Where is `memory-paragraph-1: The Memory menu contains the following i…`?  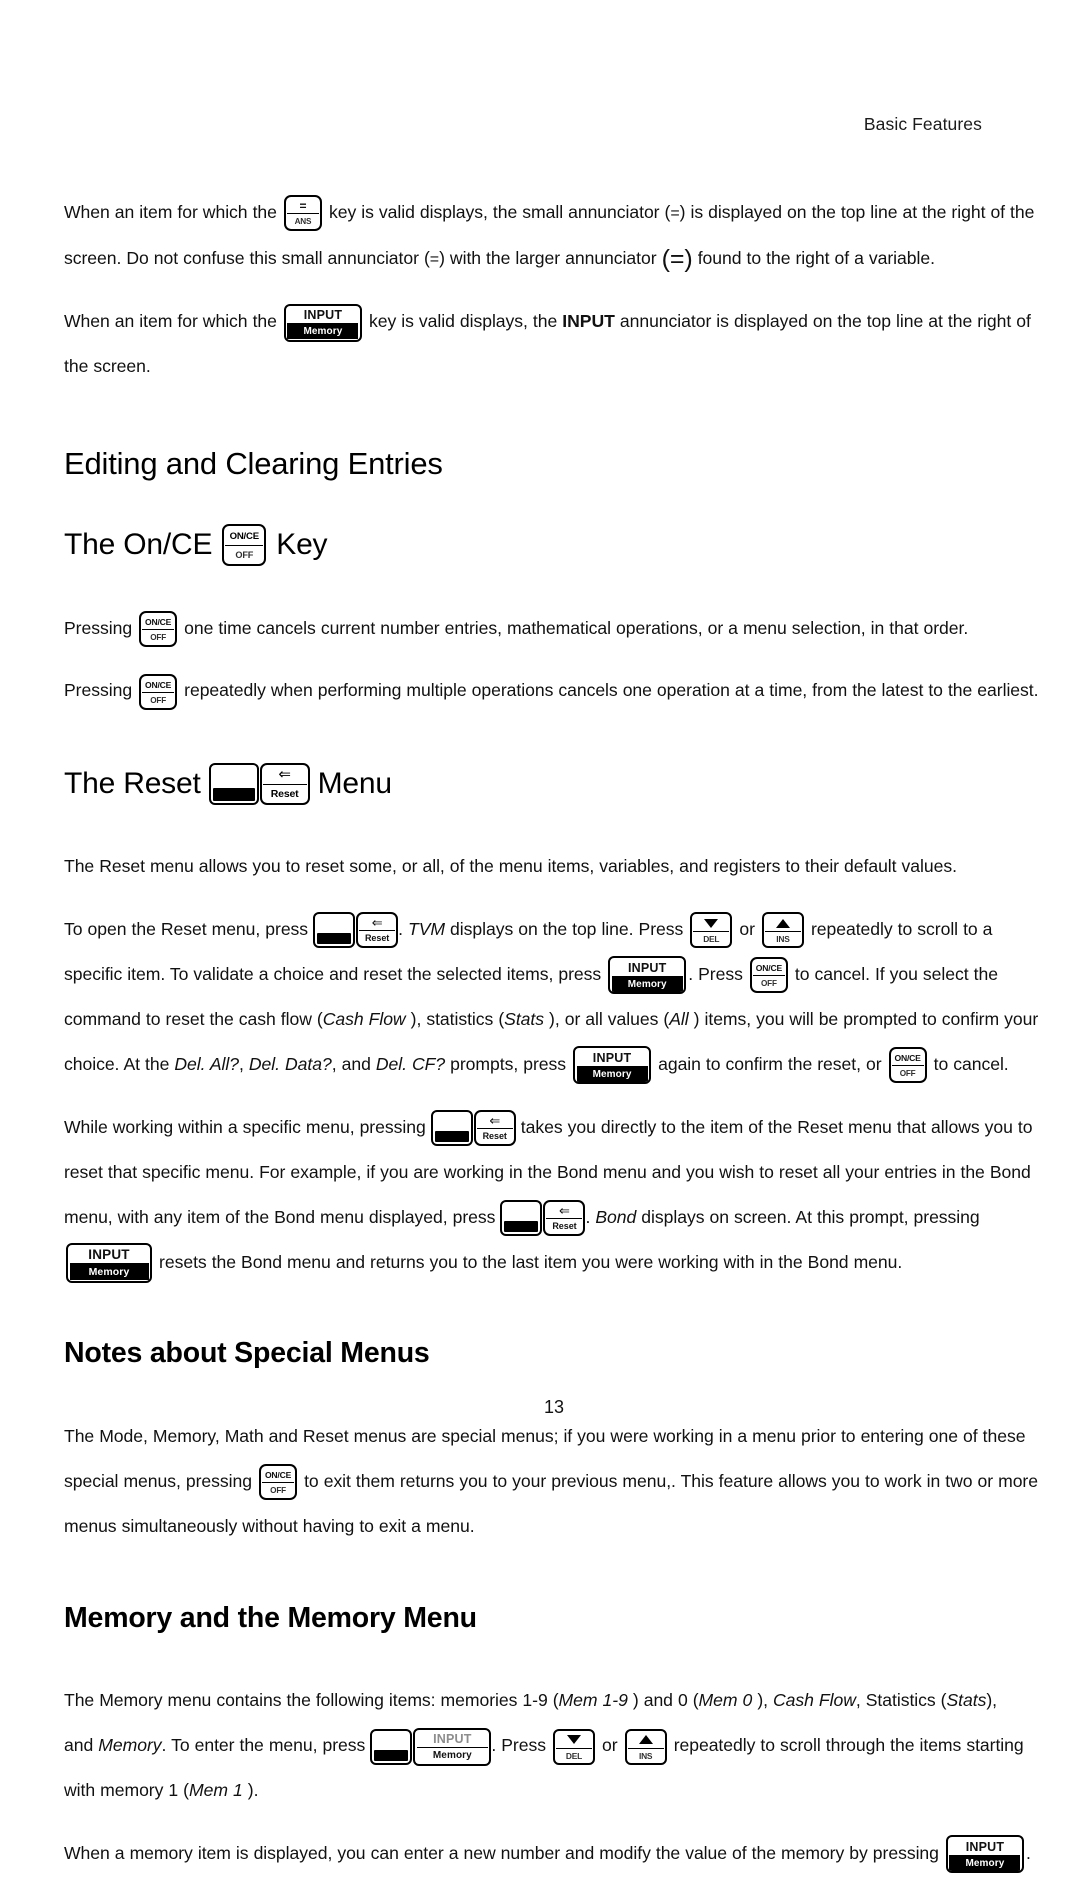 memory-paragraph-1: The Memory menu contains the following i… is located at coordinates (554, 1745).